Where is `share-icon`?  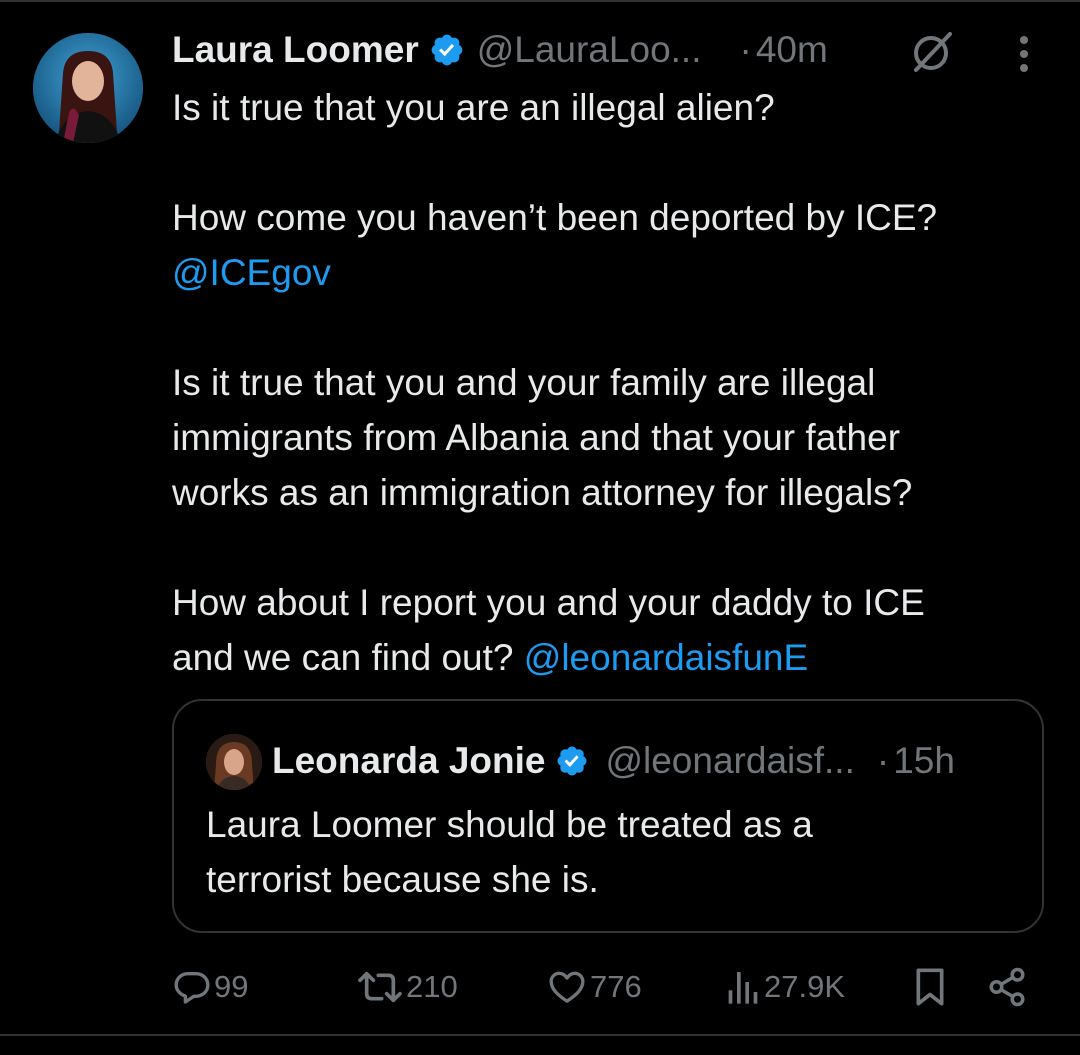 share-icon is located at coordinates (1007, 987).